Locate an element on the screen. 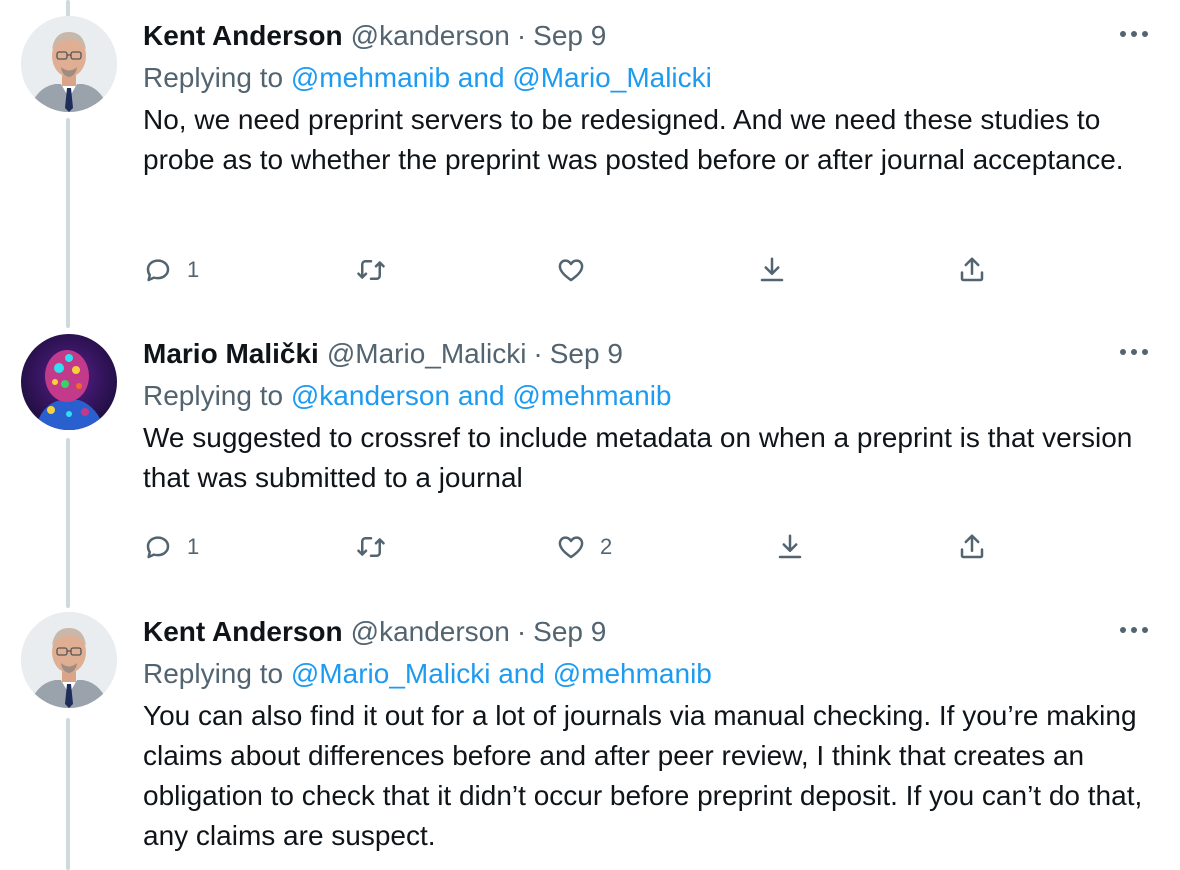 Image resolution: width=1180 pixels, height=870 pixels. tweet-actions: 1 2 is located at coordinates (643, 547).